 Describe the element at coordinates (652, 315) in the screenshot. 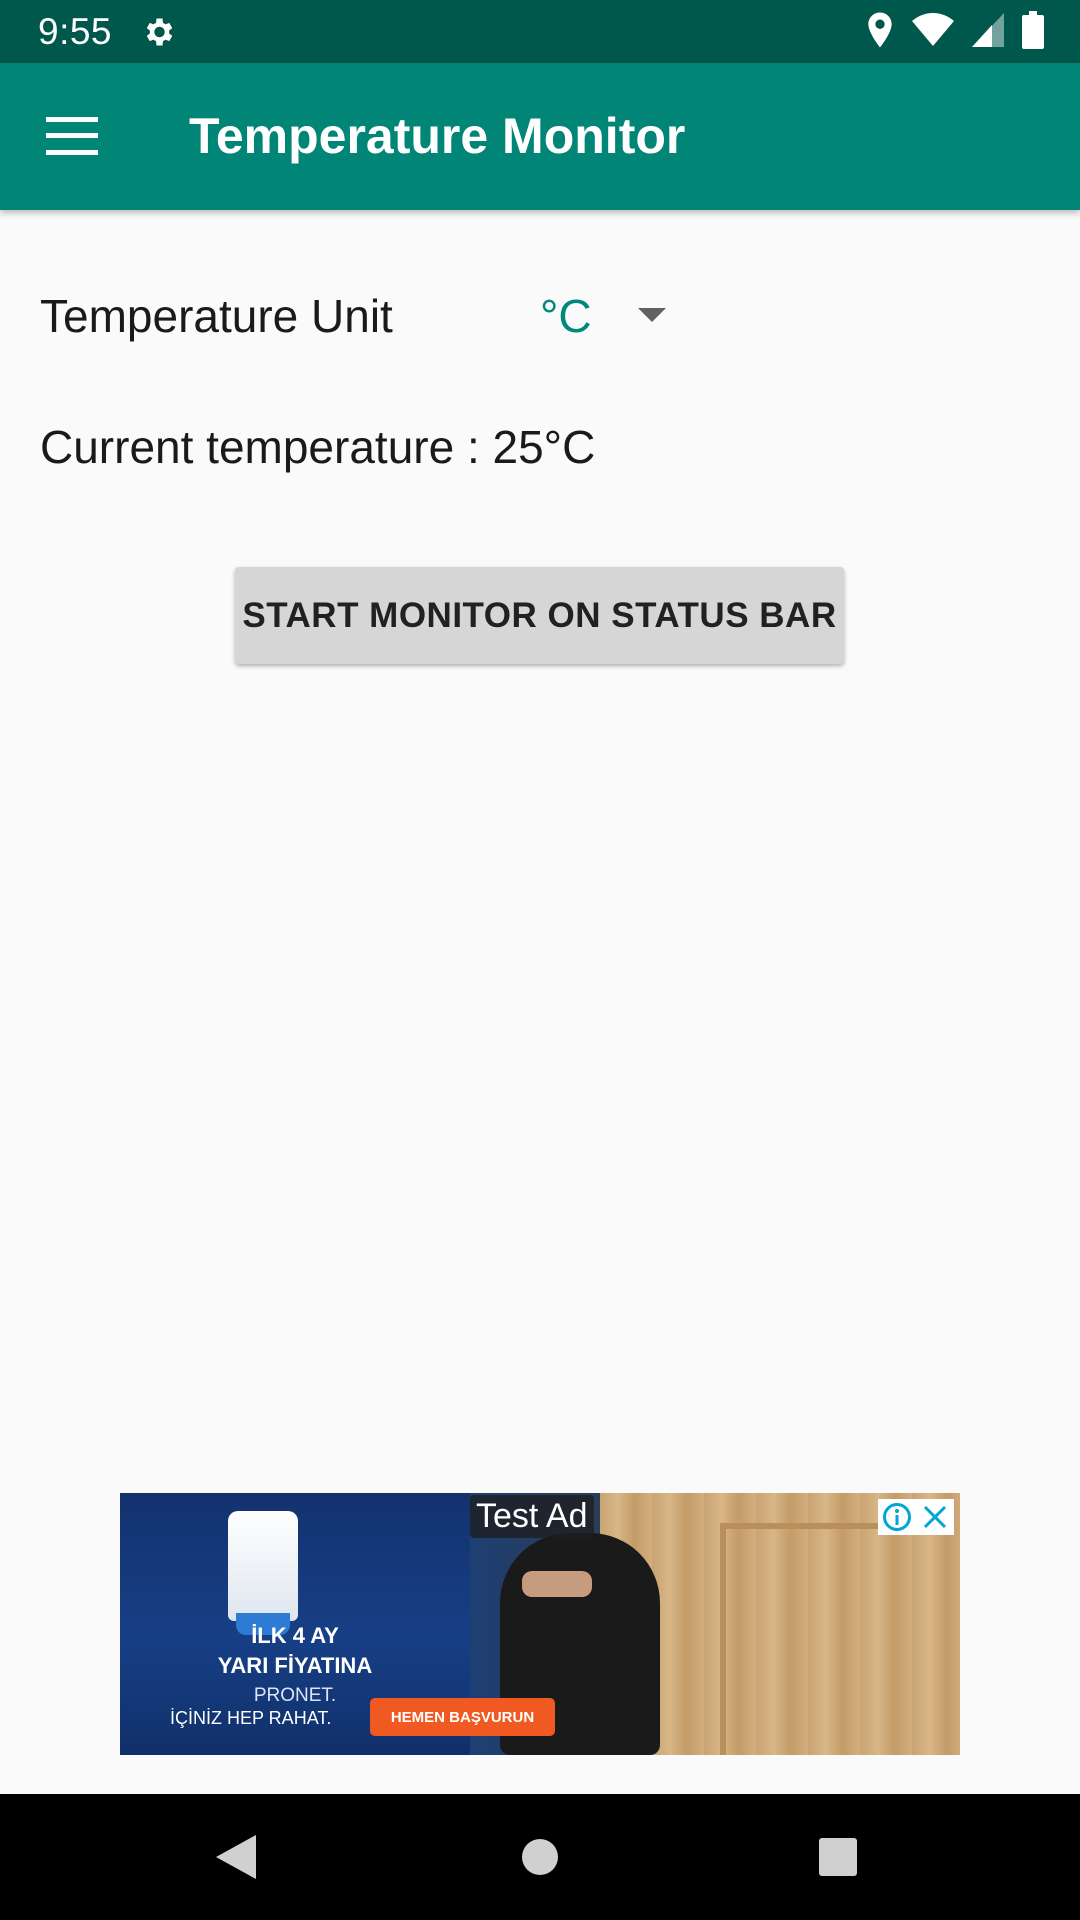

I see `dropdown-arrow-icon` at that location.